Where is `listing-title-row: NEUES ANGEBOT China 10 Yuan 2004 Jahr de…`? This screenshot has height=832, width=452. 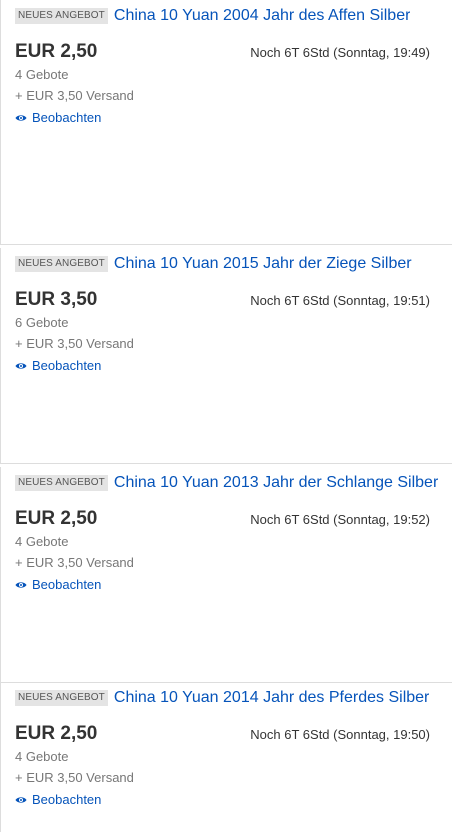
listing-title-row: NEUES ANGEBOT China 10 Yuan 2004 Jahr de… is located at coordinates (231, 16).